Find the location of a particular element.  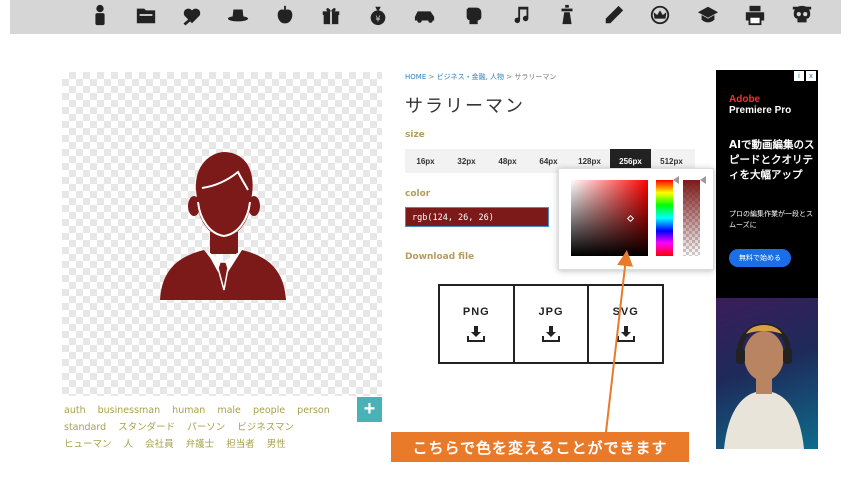

tag-link: 人 is located at coordinates (129, 444).